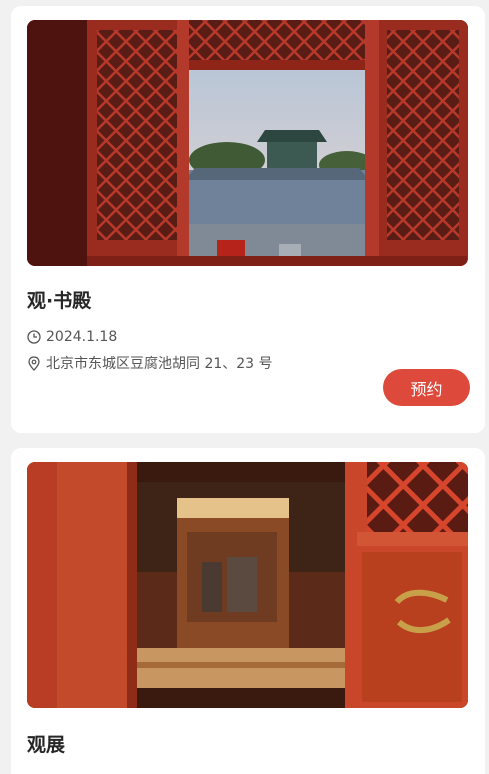 This screenshot has height=774, width=489. I want to click on event-address-row: 北京市东城区豆腐池胡同 21、23 号, so click(150, 363).